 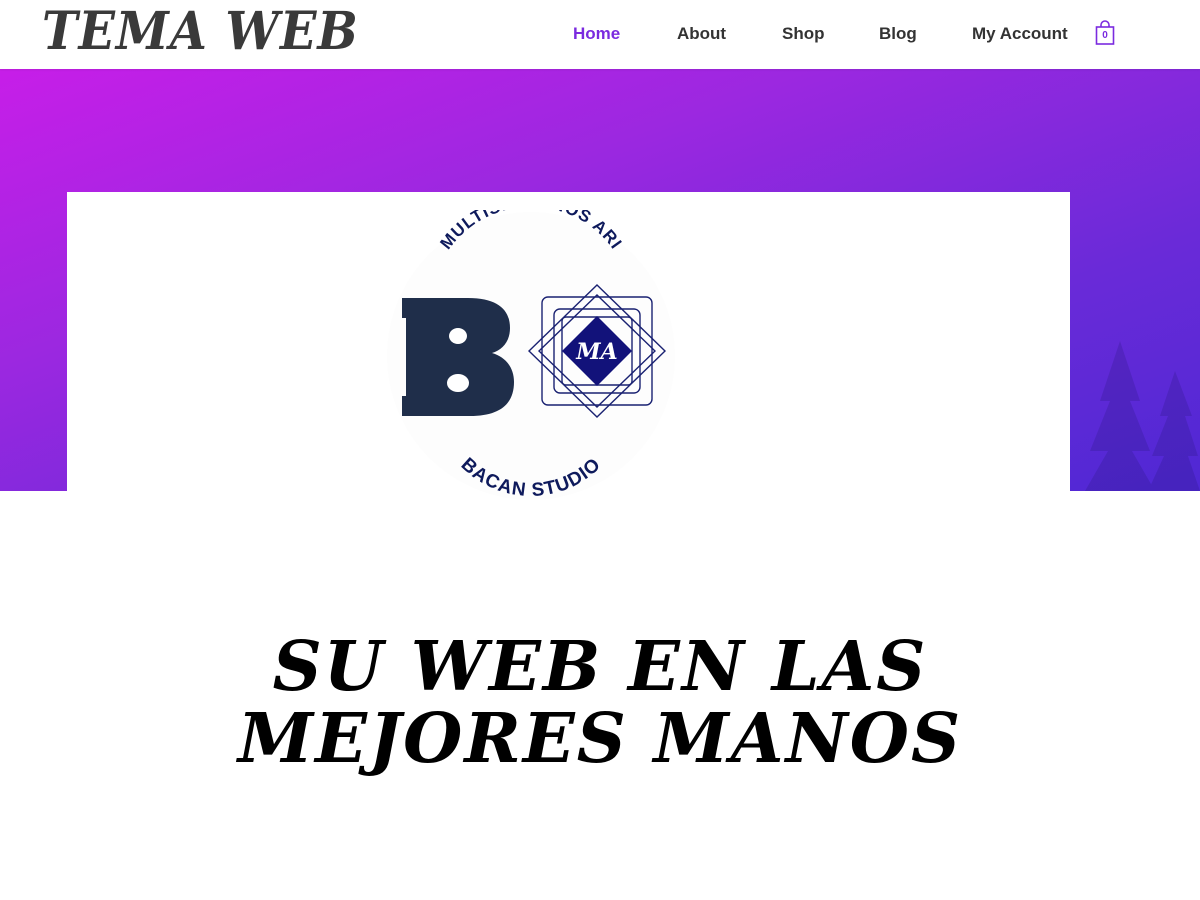 I want to click on nav-item-about: About, so click(x=701, y=34).